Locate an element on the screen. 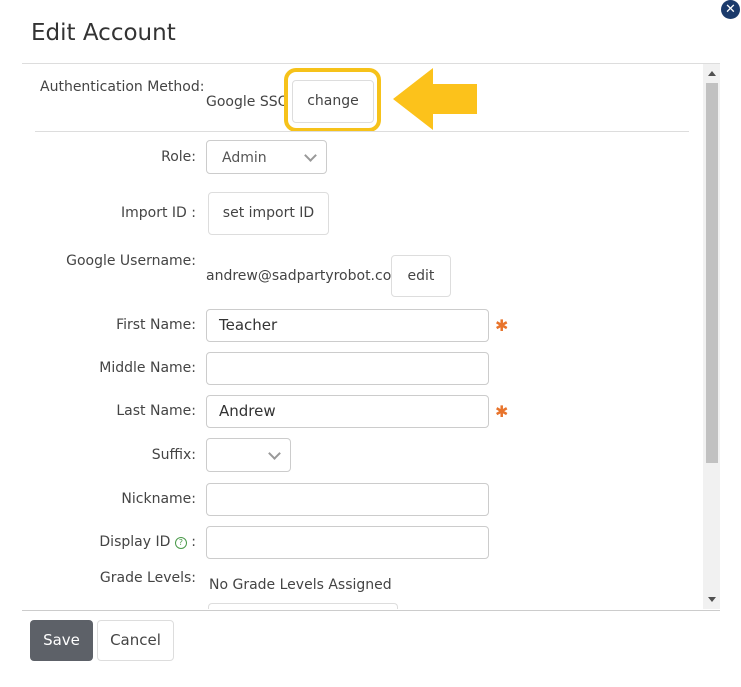 Image resolution: width=741 pixels, height=687 pixels. middle-name-label: Middle Name: is located at coordinates (147, 368).